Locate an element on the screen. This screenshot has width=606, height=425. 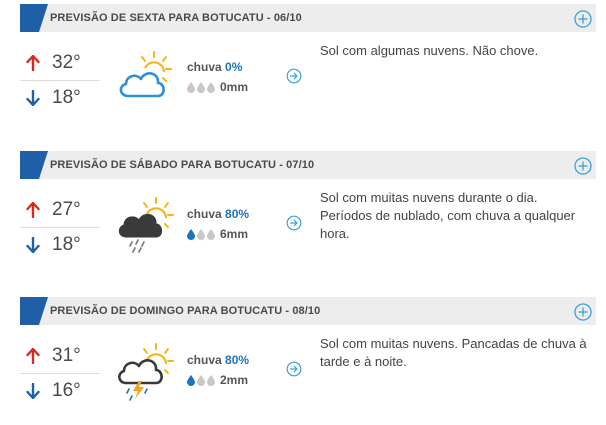
max-temp-row: 27° is located at coordinates (60, 210).